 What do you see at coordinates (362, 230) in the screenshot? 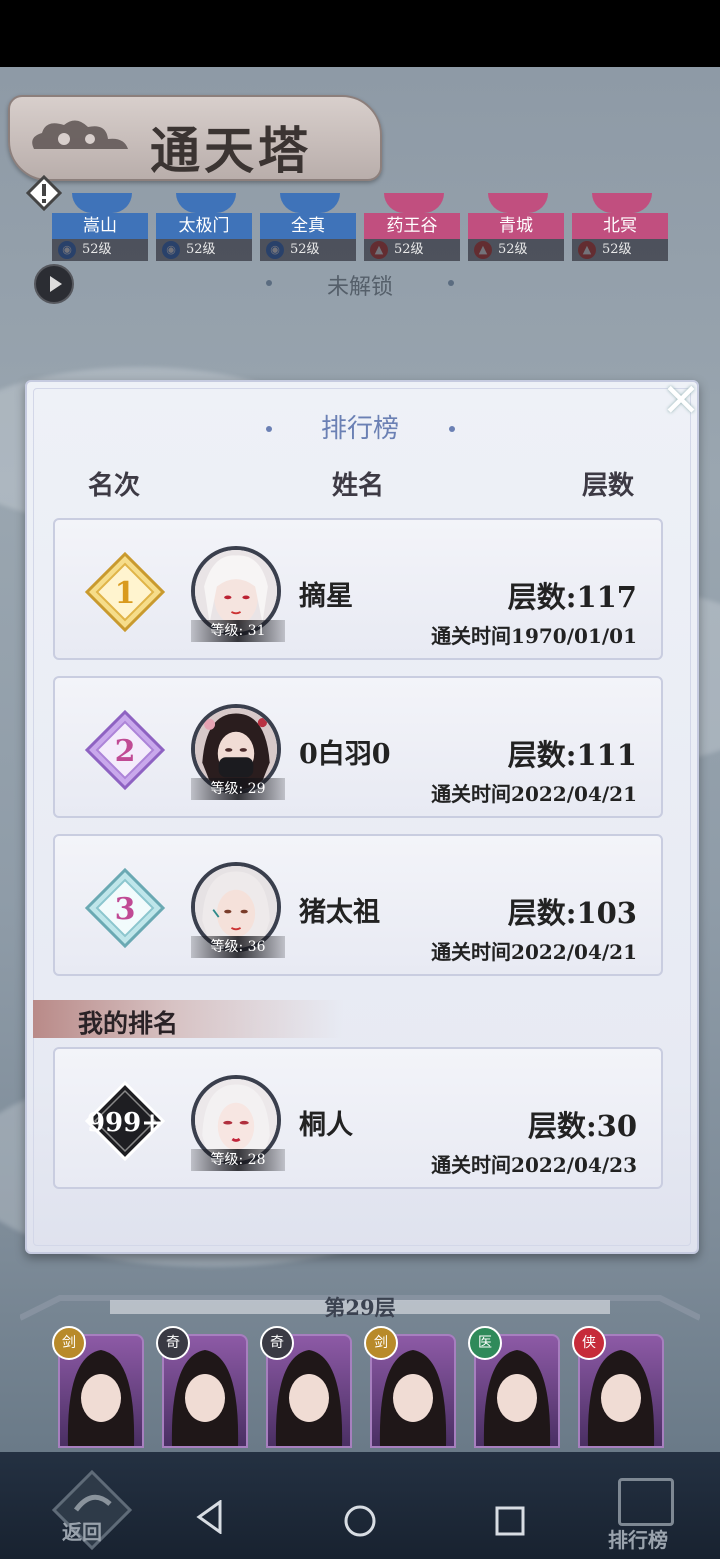
I see `sect-list: 嵩山◉52级太极门◉52级全真◉52级药王谷▲52级青城▲52级北冥▲52级` at bounding box center [362, 230].